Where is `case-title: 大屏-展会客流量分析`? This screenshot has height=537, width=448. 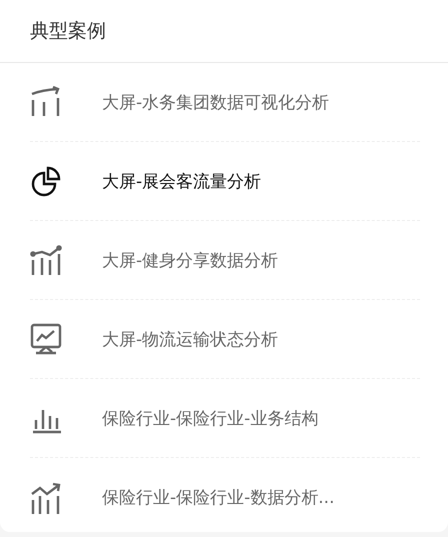 case-title: 大屏-展会客流量分析 is located at coordinates (182, 181).